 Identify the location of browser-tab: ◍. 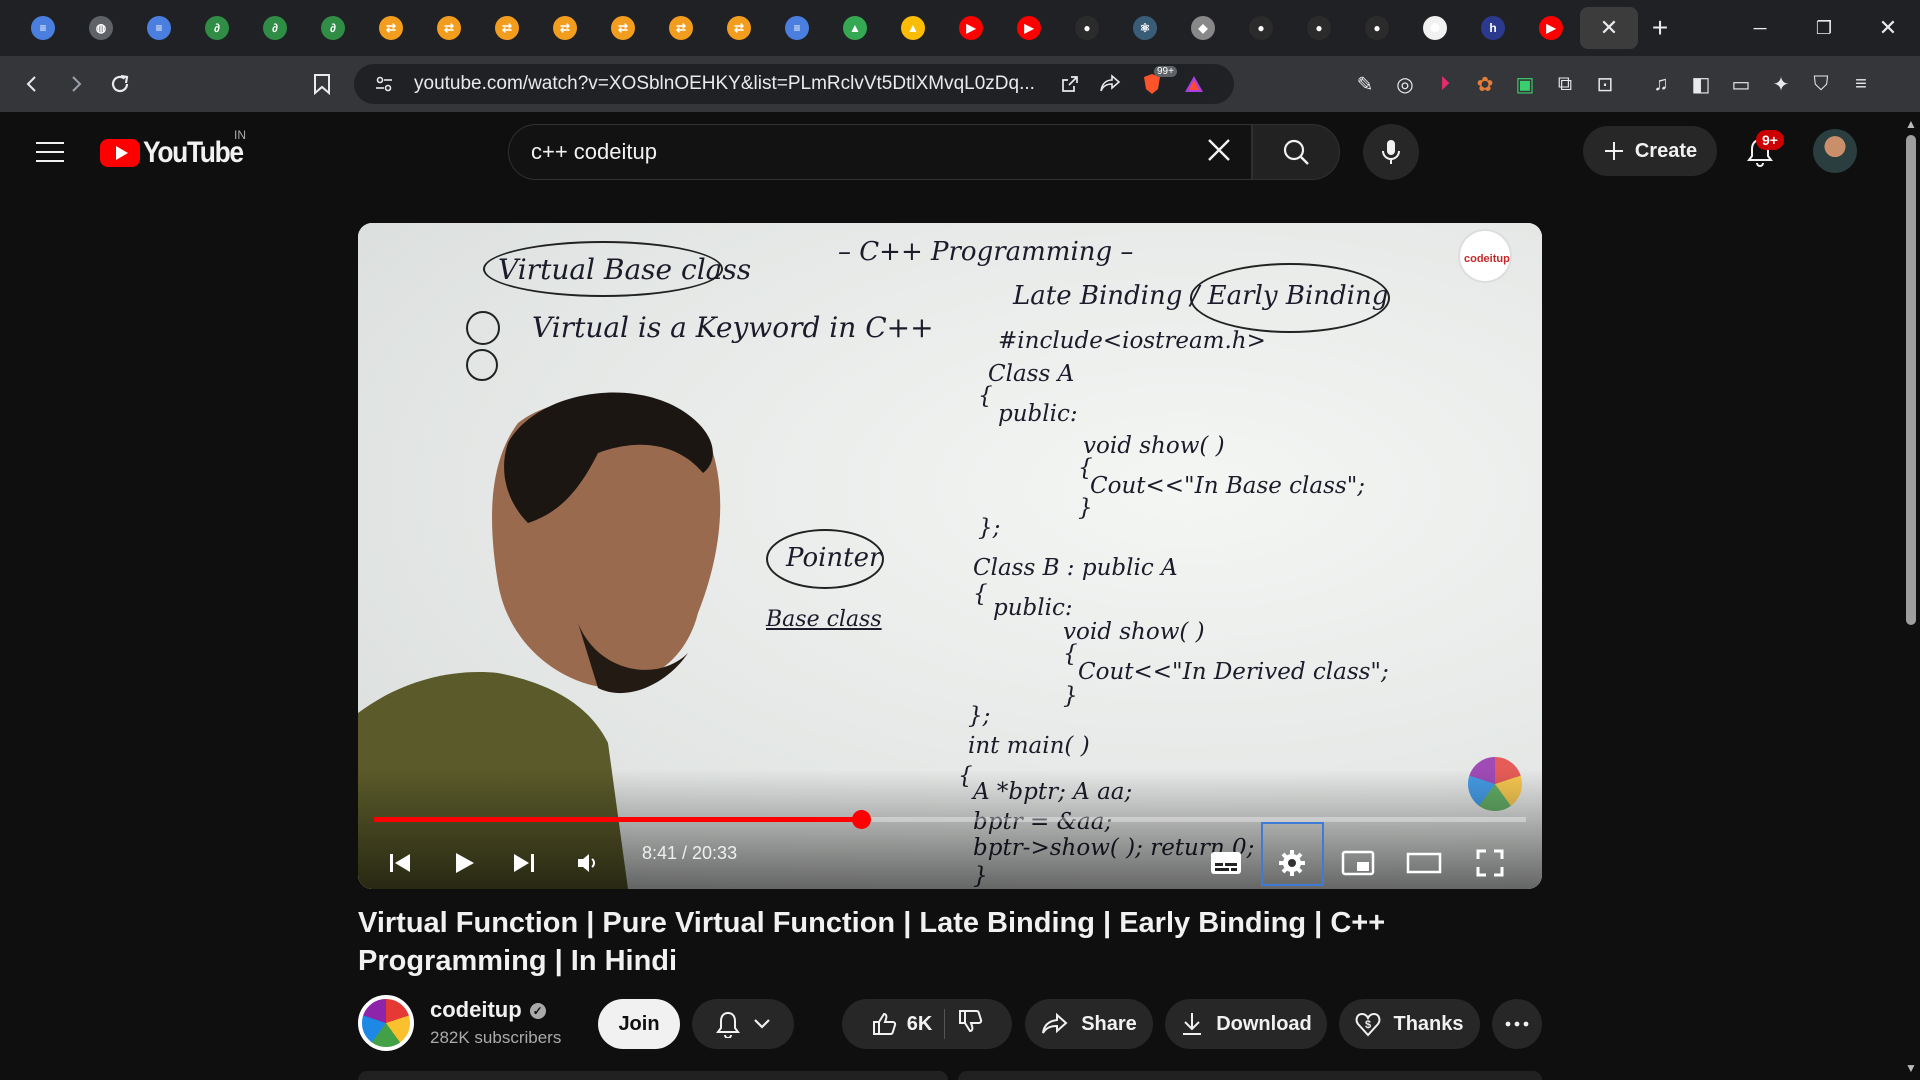
(101, 28).